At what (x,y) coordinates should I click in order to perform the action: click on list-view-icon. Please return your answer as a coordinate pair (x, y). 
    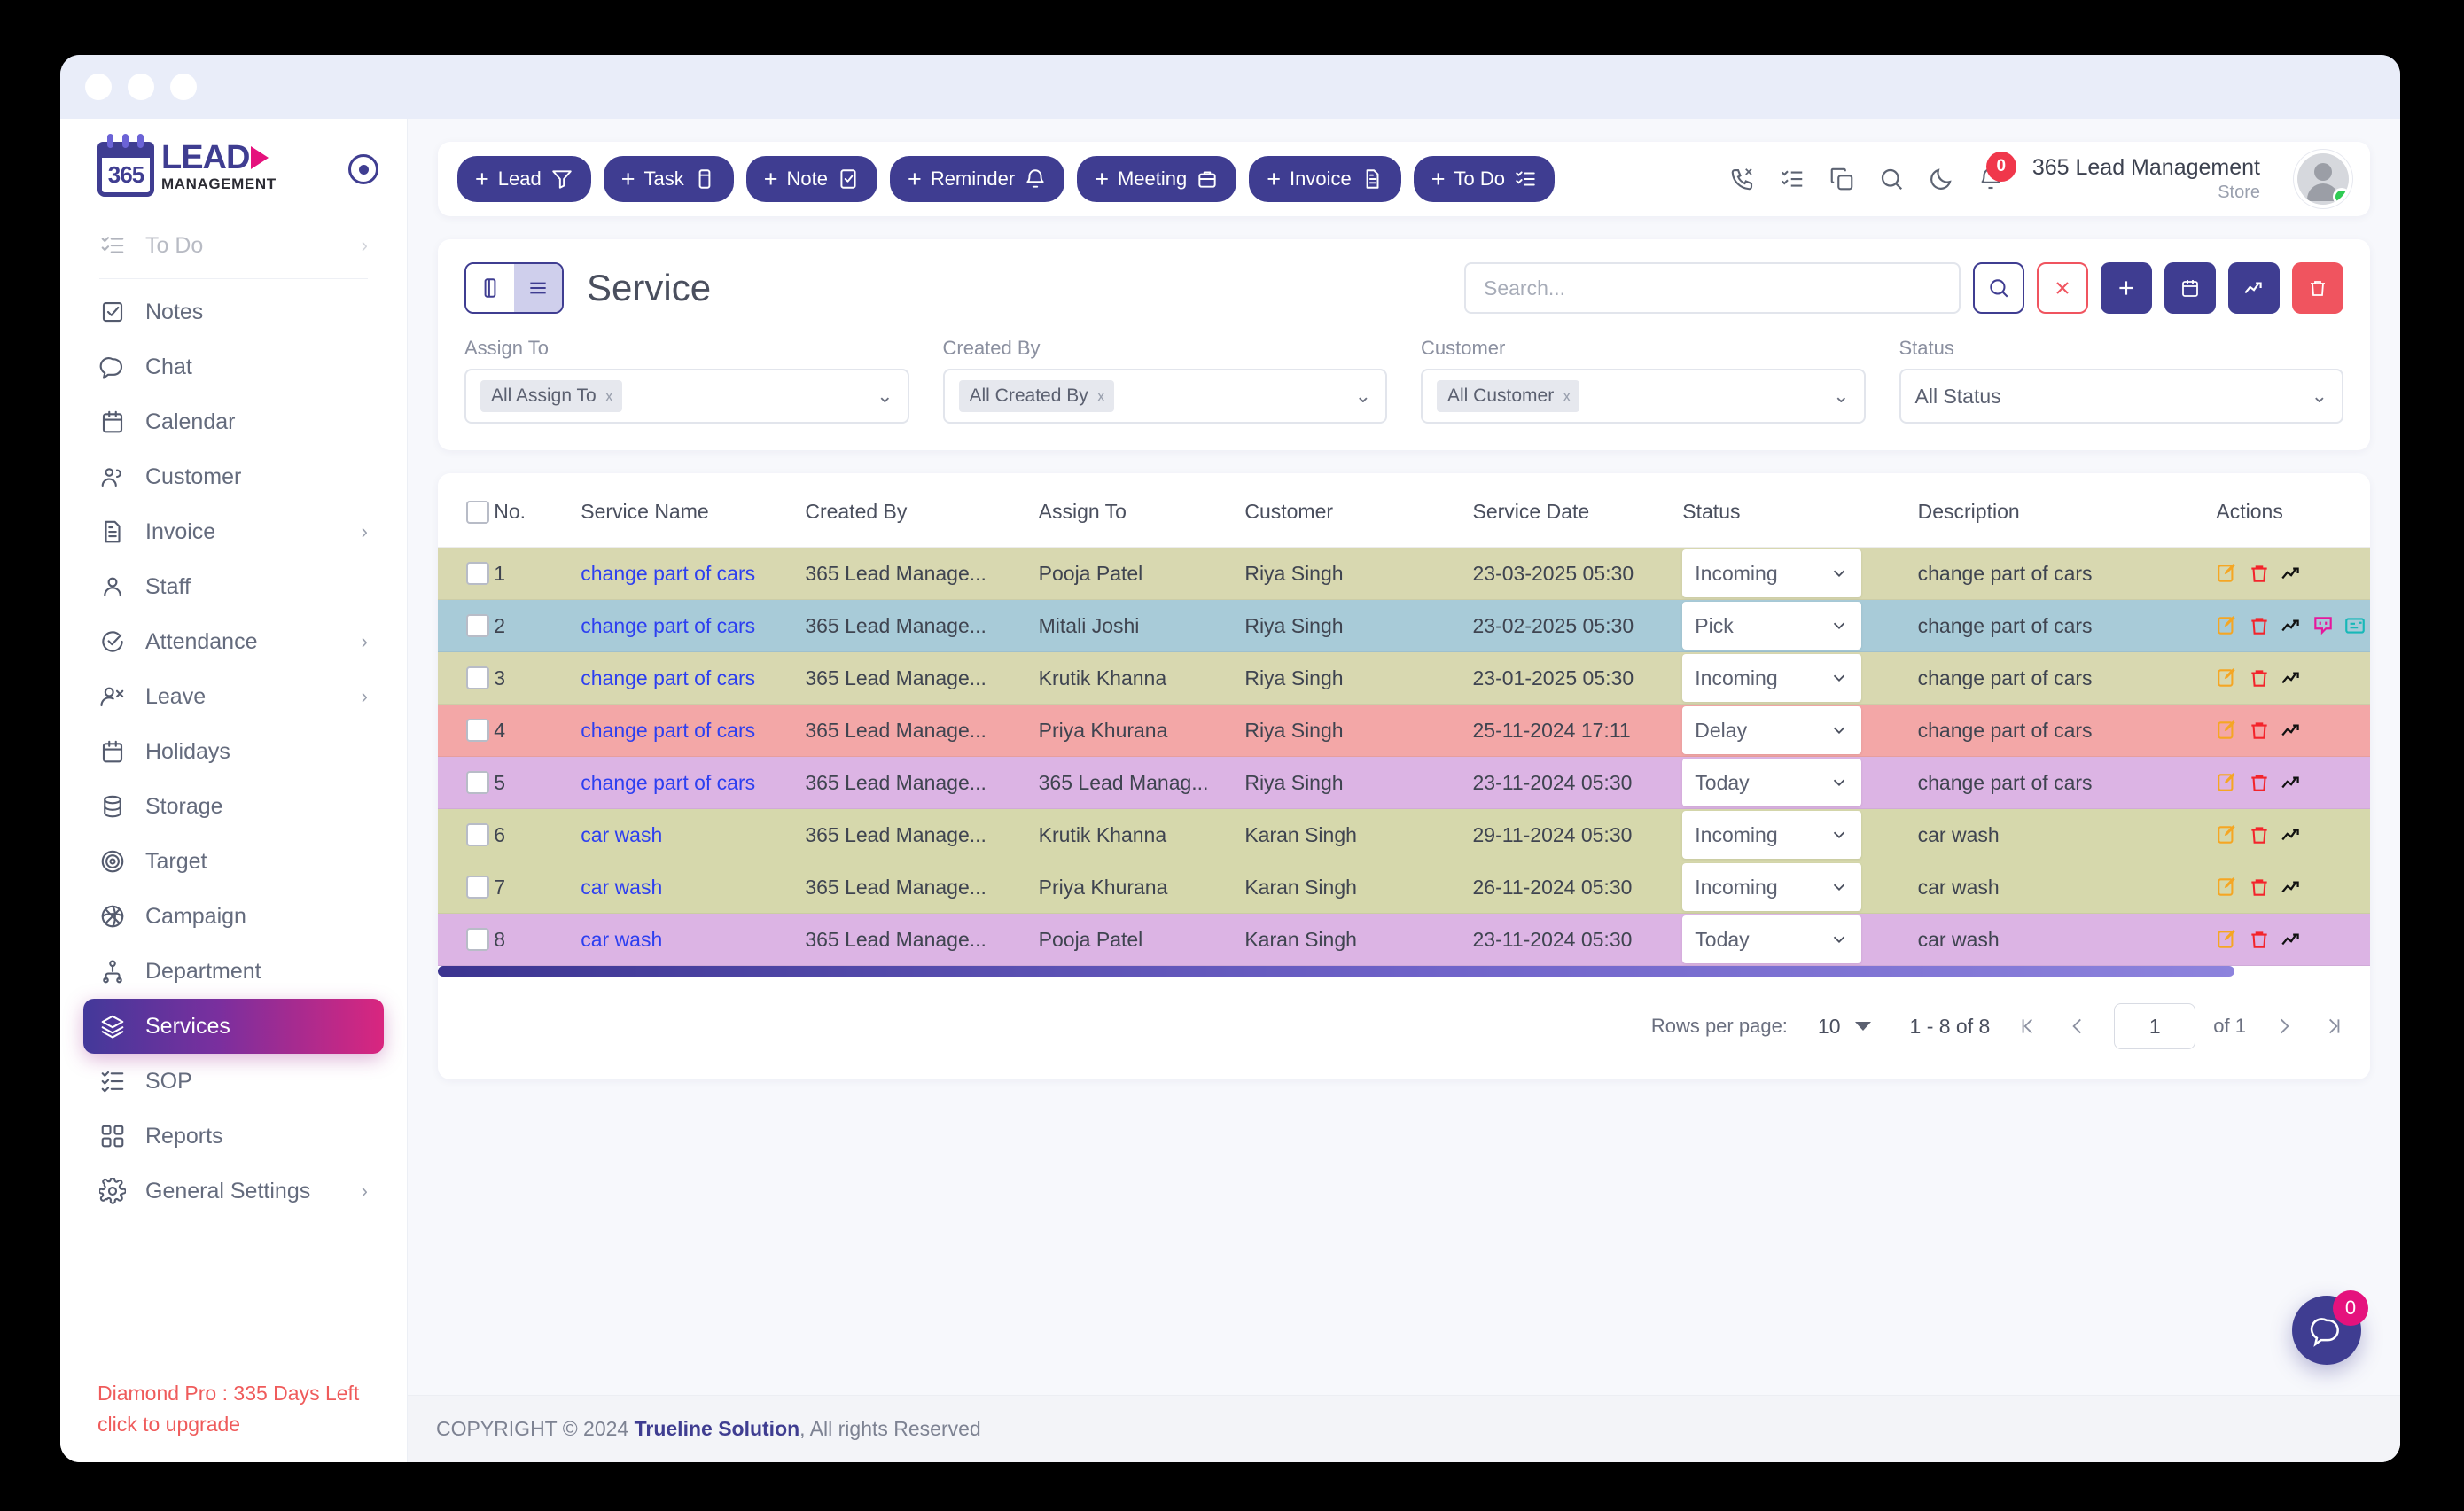
    Looking at the image, I should click on (538, 288).